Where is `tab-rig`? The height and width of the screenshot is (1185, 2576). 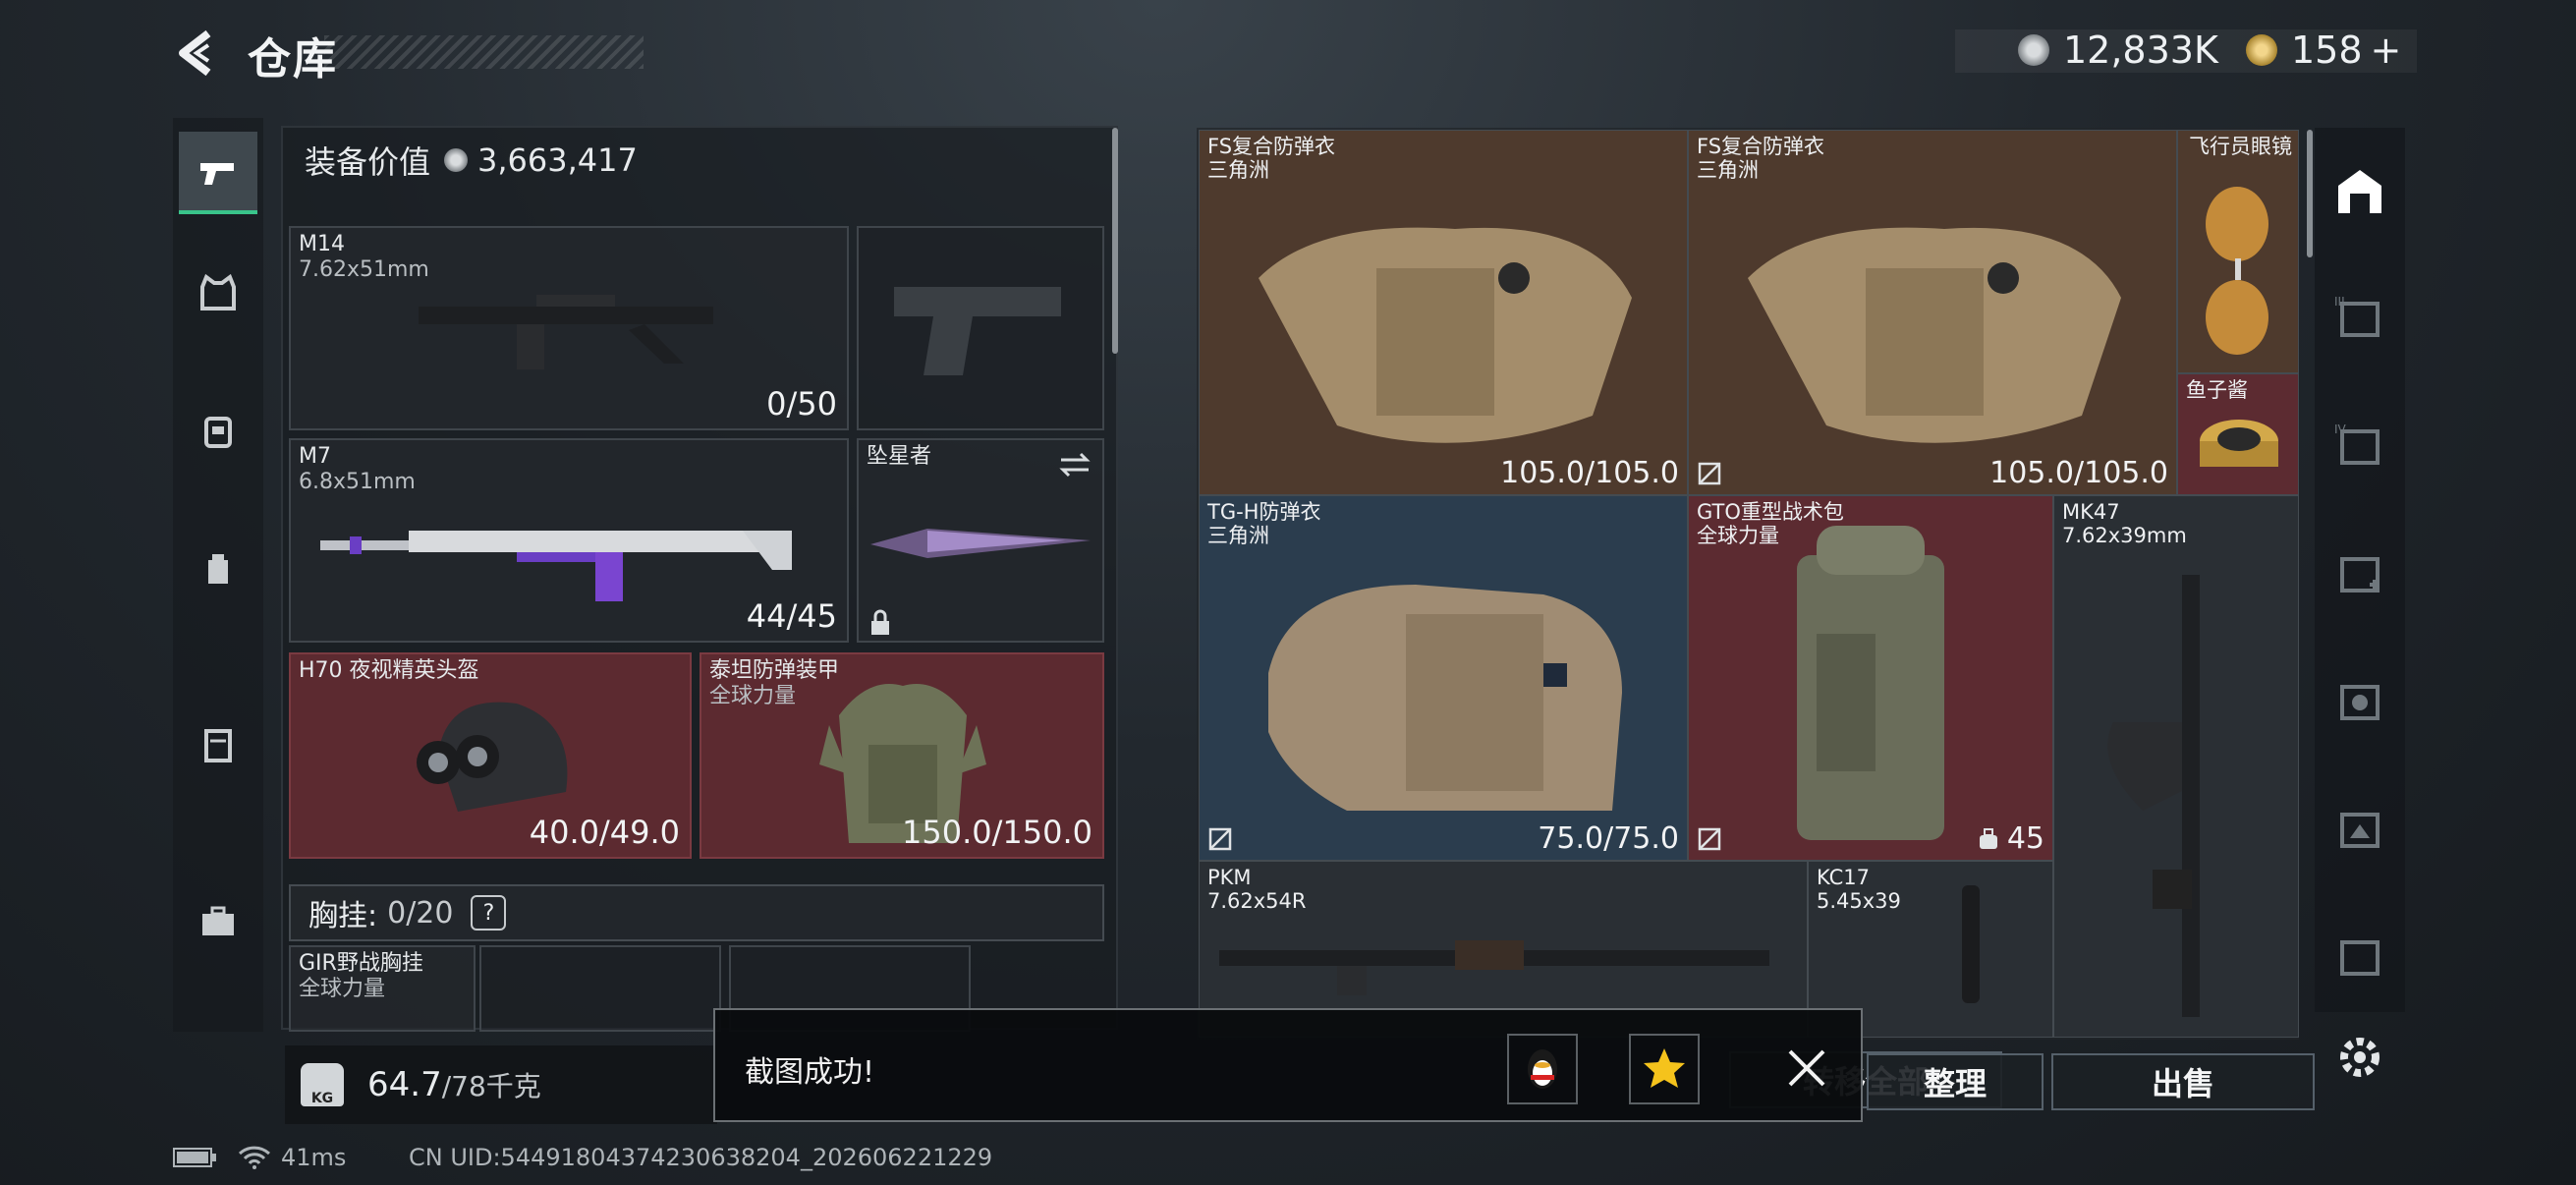 tab-rig is located at coordinates (218, 431).